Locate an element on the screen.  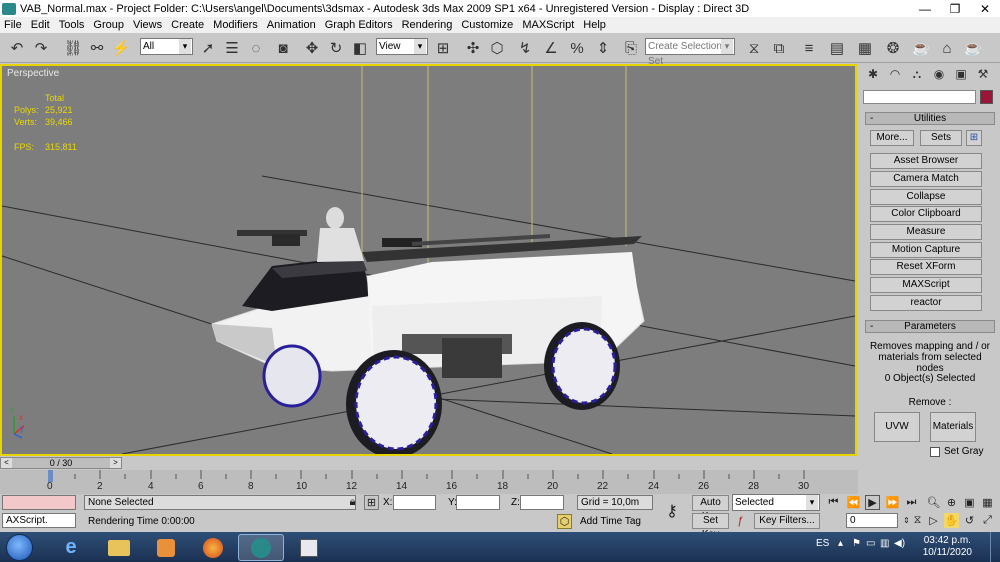
key-mode-toggle-icon: ⧖ is located at coordinates (917, 520).